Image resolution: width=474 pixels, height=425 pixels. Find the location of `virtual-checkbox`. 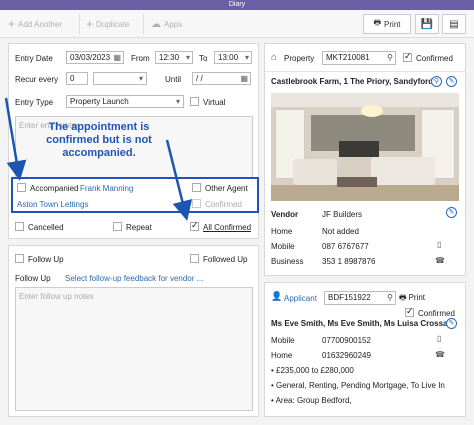

virtual-checkbox is located at coordinates (194, 101).